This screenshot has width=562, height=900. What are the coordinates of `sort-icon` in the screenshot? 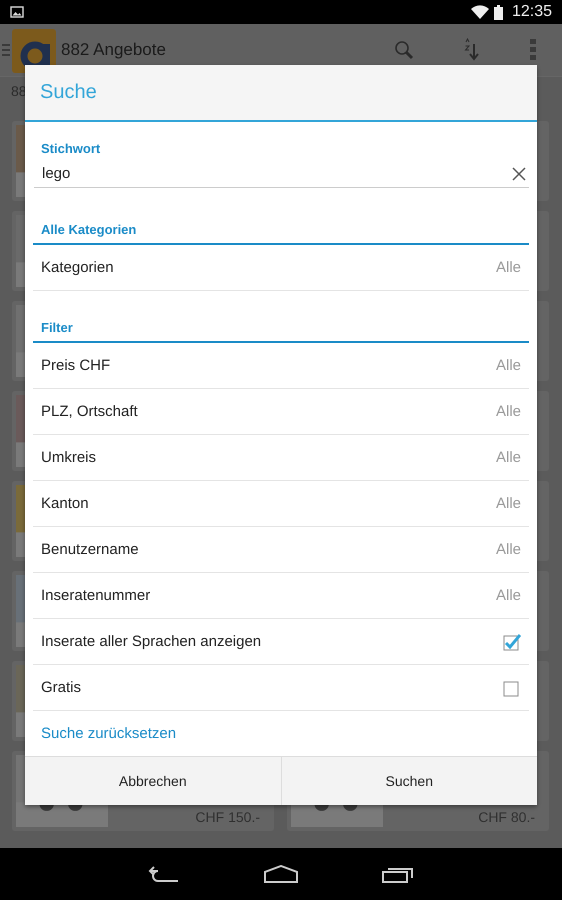 It's located at (472, 50).